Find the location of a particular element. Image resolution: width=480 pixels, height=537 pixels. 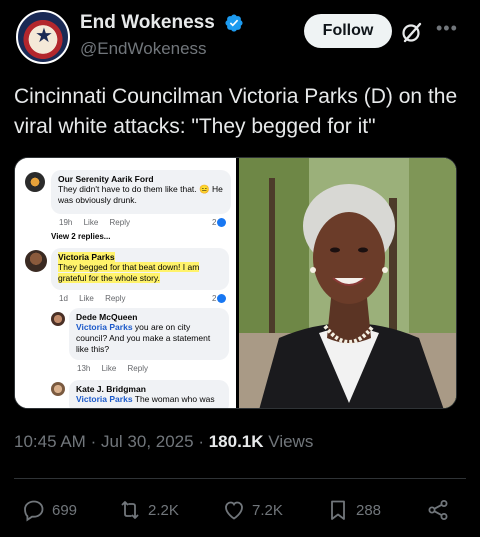

like-button: 7.2K is located at coordinates (252, 510).